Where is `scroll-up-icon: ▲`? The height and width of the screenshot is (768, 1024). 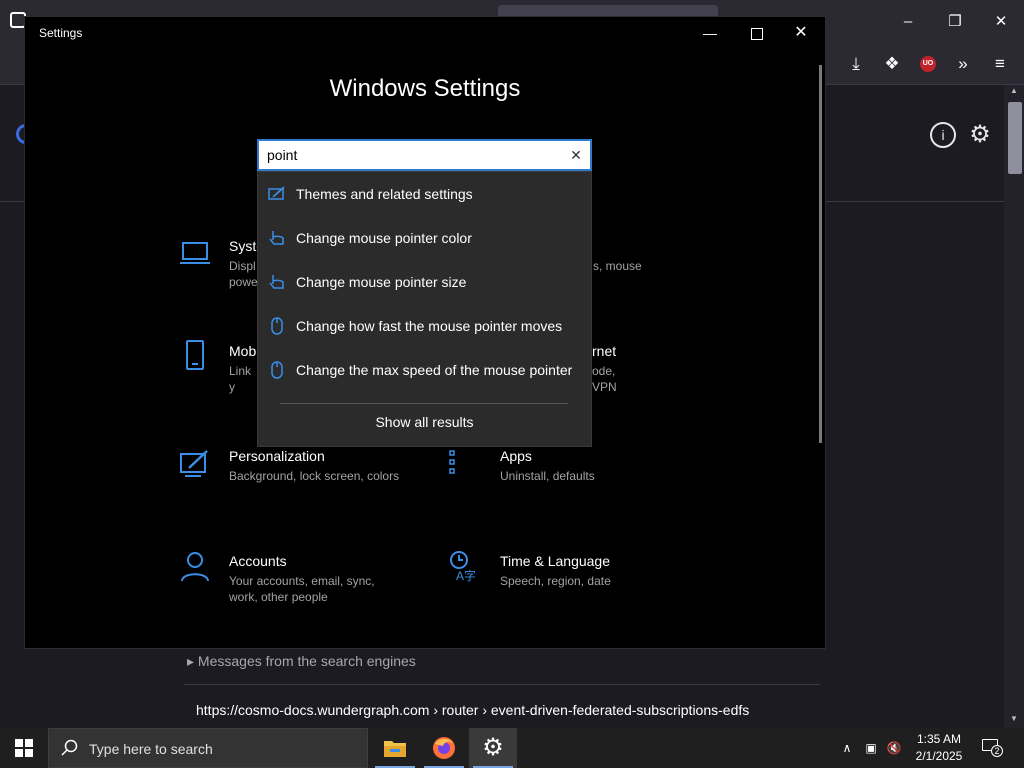
scroll-up-icon: ▲ is located at coordinates (1014, 92).